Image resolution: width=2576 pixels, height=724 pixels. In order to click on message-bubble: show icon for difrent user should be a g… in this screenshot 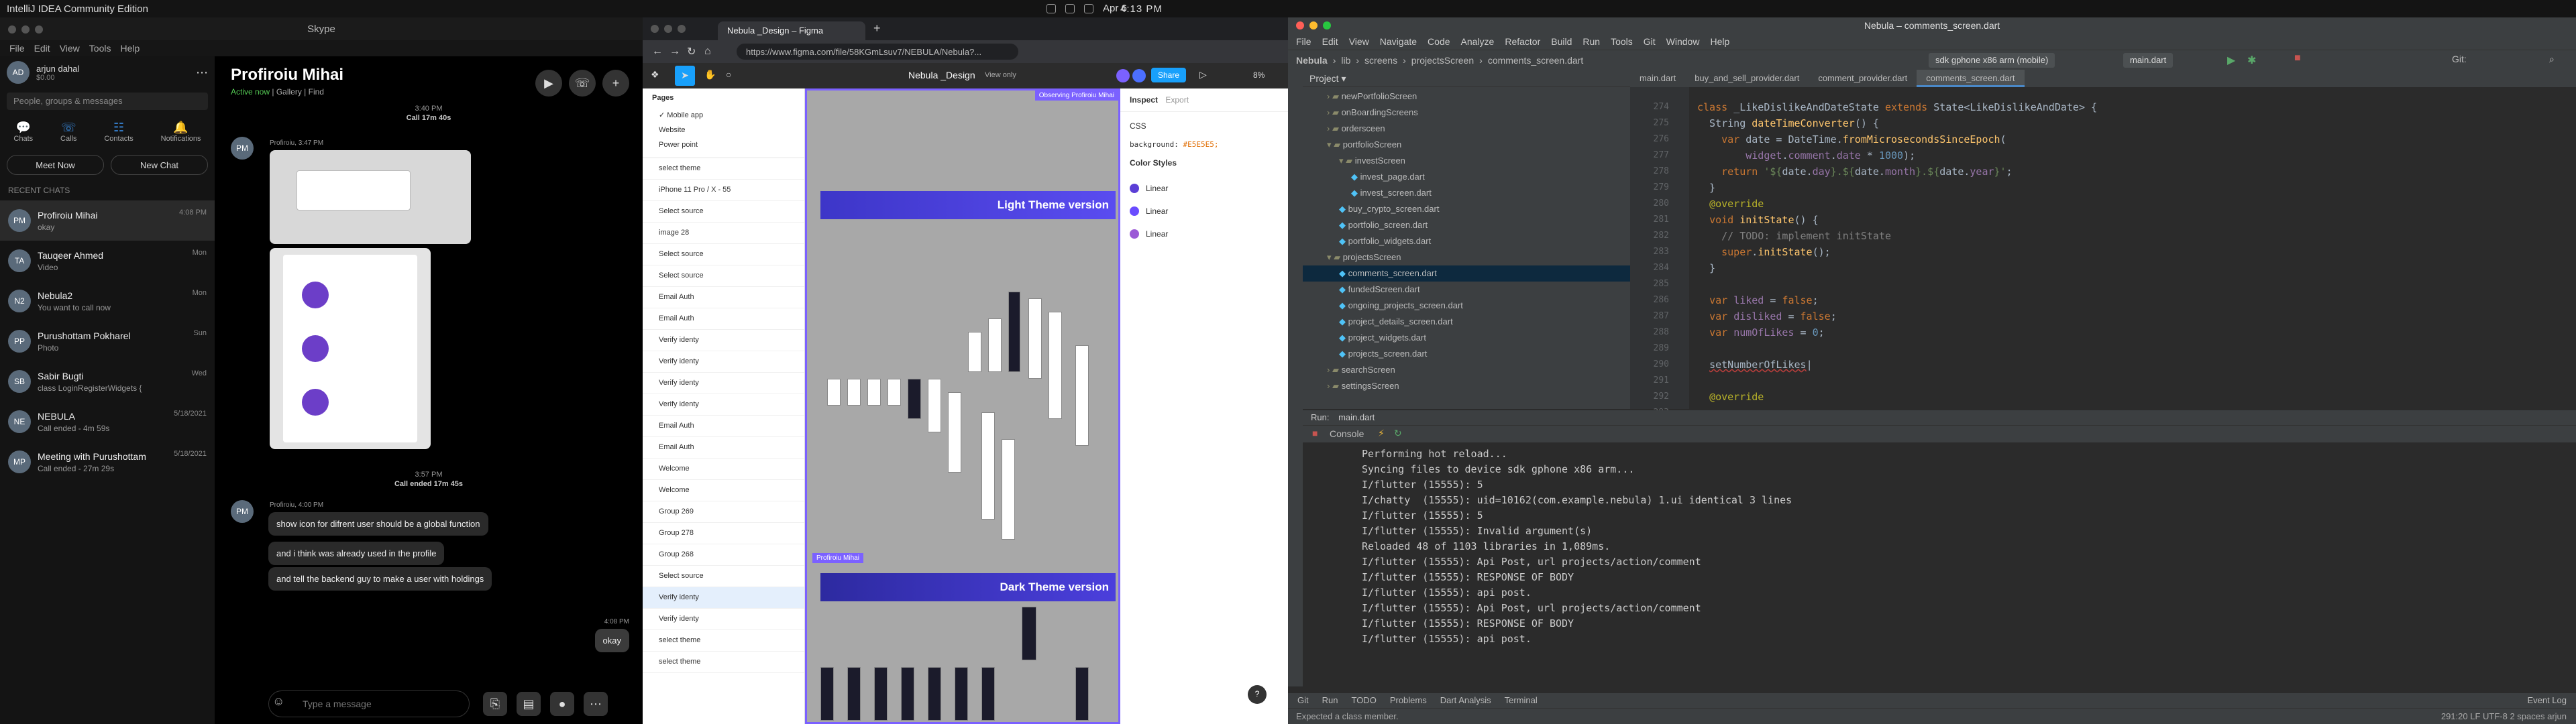, I will do `click(378, 524)`.